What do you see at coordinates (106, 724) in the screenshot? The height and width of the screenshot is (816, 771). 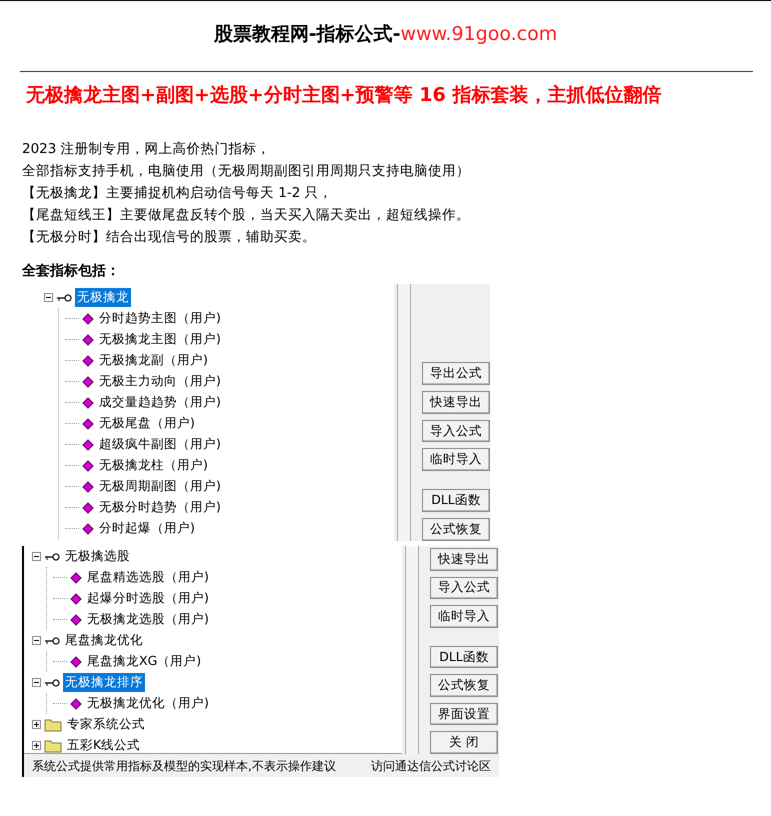 I see `tree-item: 专家系统公式` at bounding box center [106, 724].